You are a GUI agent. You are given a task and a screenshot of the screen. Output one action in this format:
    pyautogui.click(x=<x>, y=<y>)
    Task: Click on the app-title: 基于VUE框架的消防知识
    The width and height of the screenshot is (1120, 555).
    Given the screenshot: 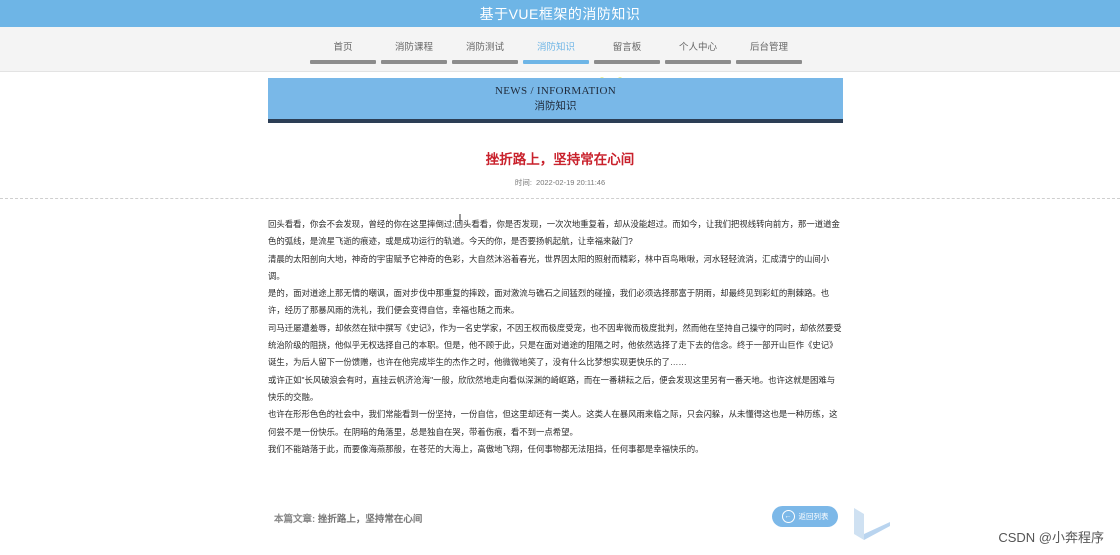 What is the action you would take?
    pyautogui.click(x=560, y=13)
    